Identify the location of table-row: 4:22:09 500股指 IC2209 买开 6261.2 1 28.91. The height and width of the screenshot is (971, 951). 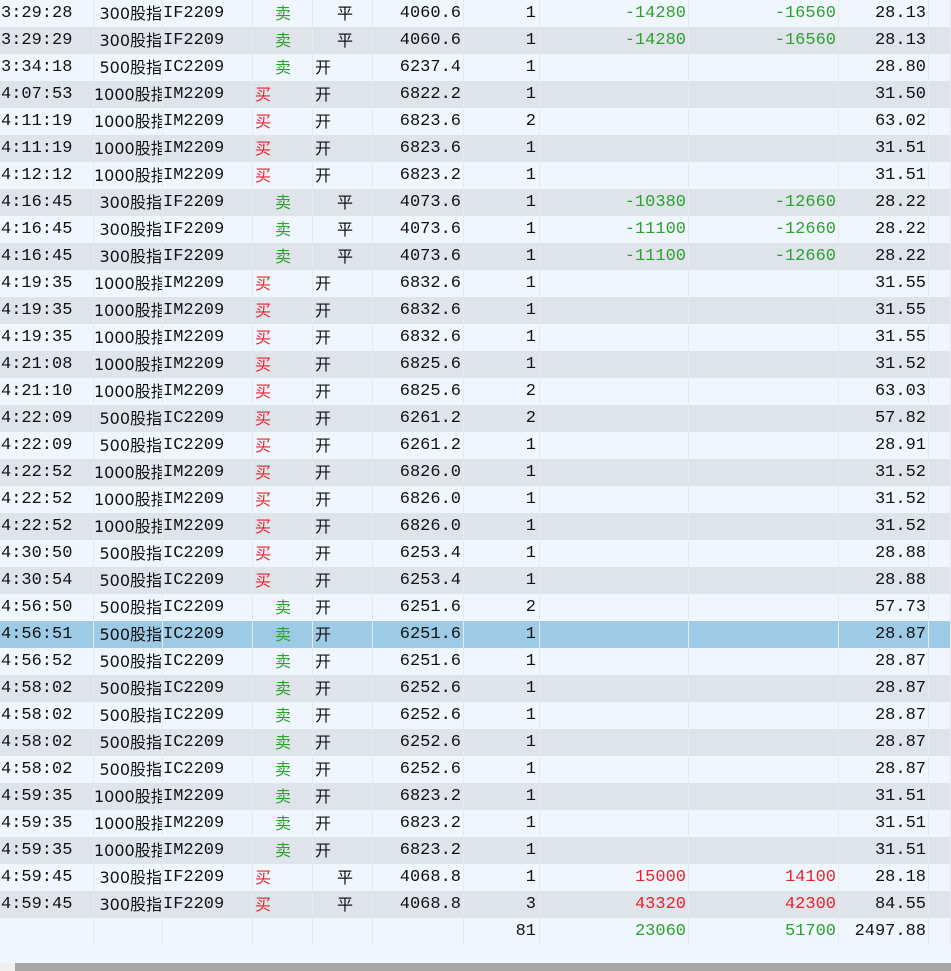
(475, 445).